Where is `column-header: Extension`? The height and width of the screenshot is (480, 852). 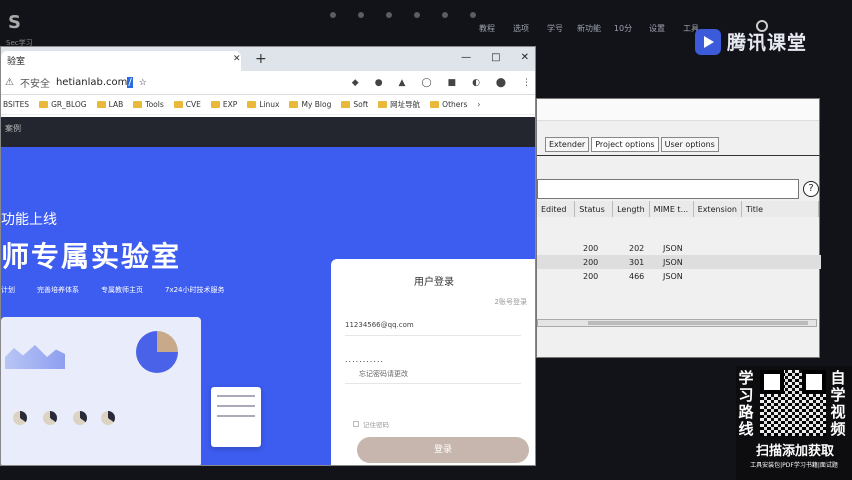 column-header: Extension is located at coordinates (717, 209).